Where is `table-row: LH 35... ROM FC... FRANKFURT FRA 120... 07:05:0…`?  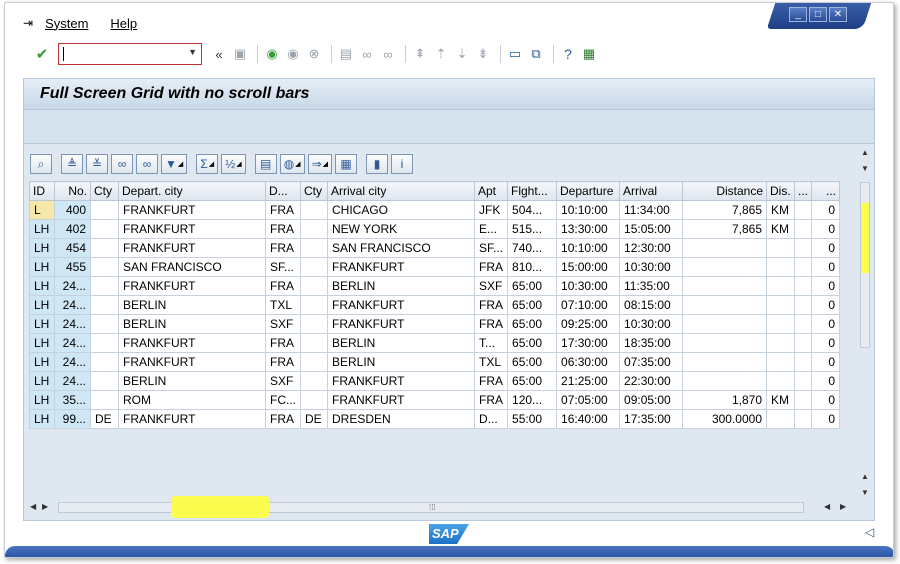 table-row: LH 35... ROM FC... FRANKFURT FRA 120... 07:05:0… is located at coordinates (435, 400).